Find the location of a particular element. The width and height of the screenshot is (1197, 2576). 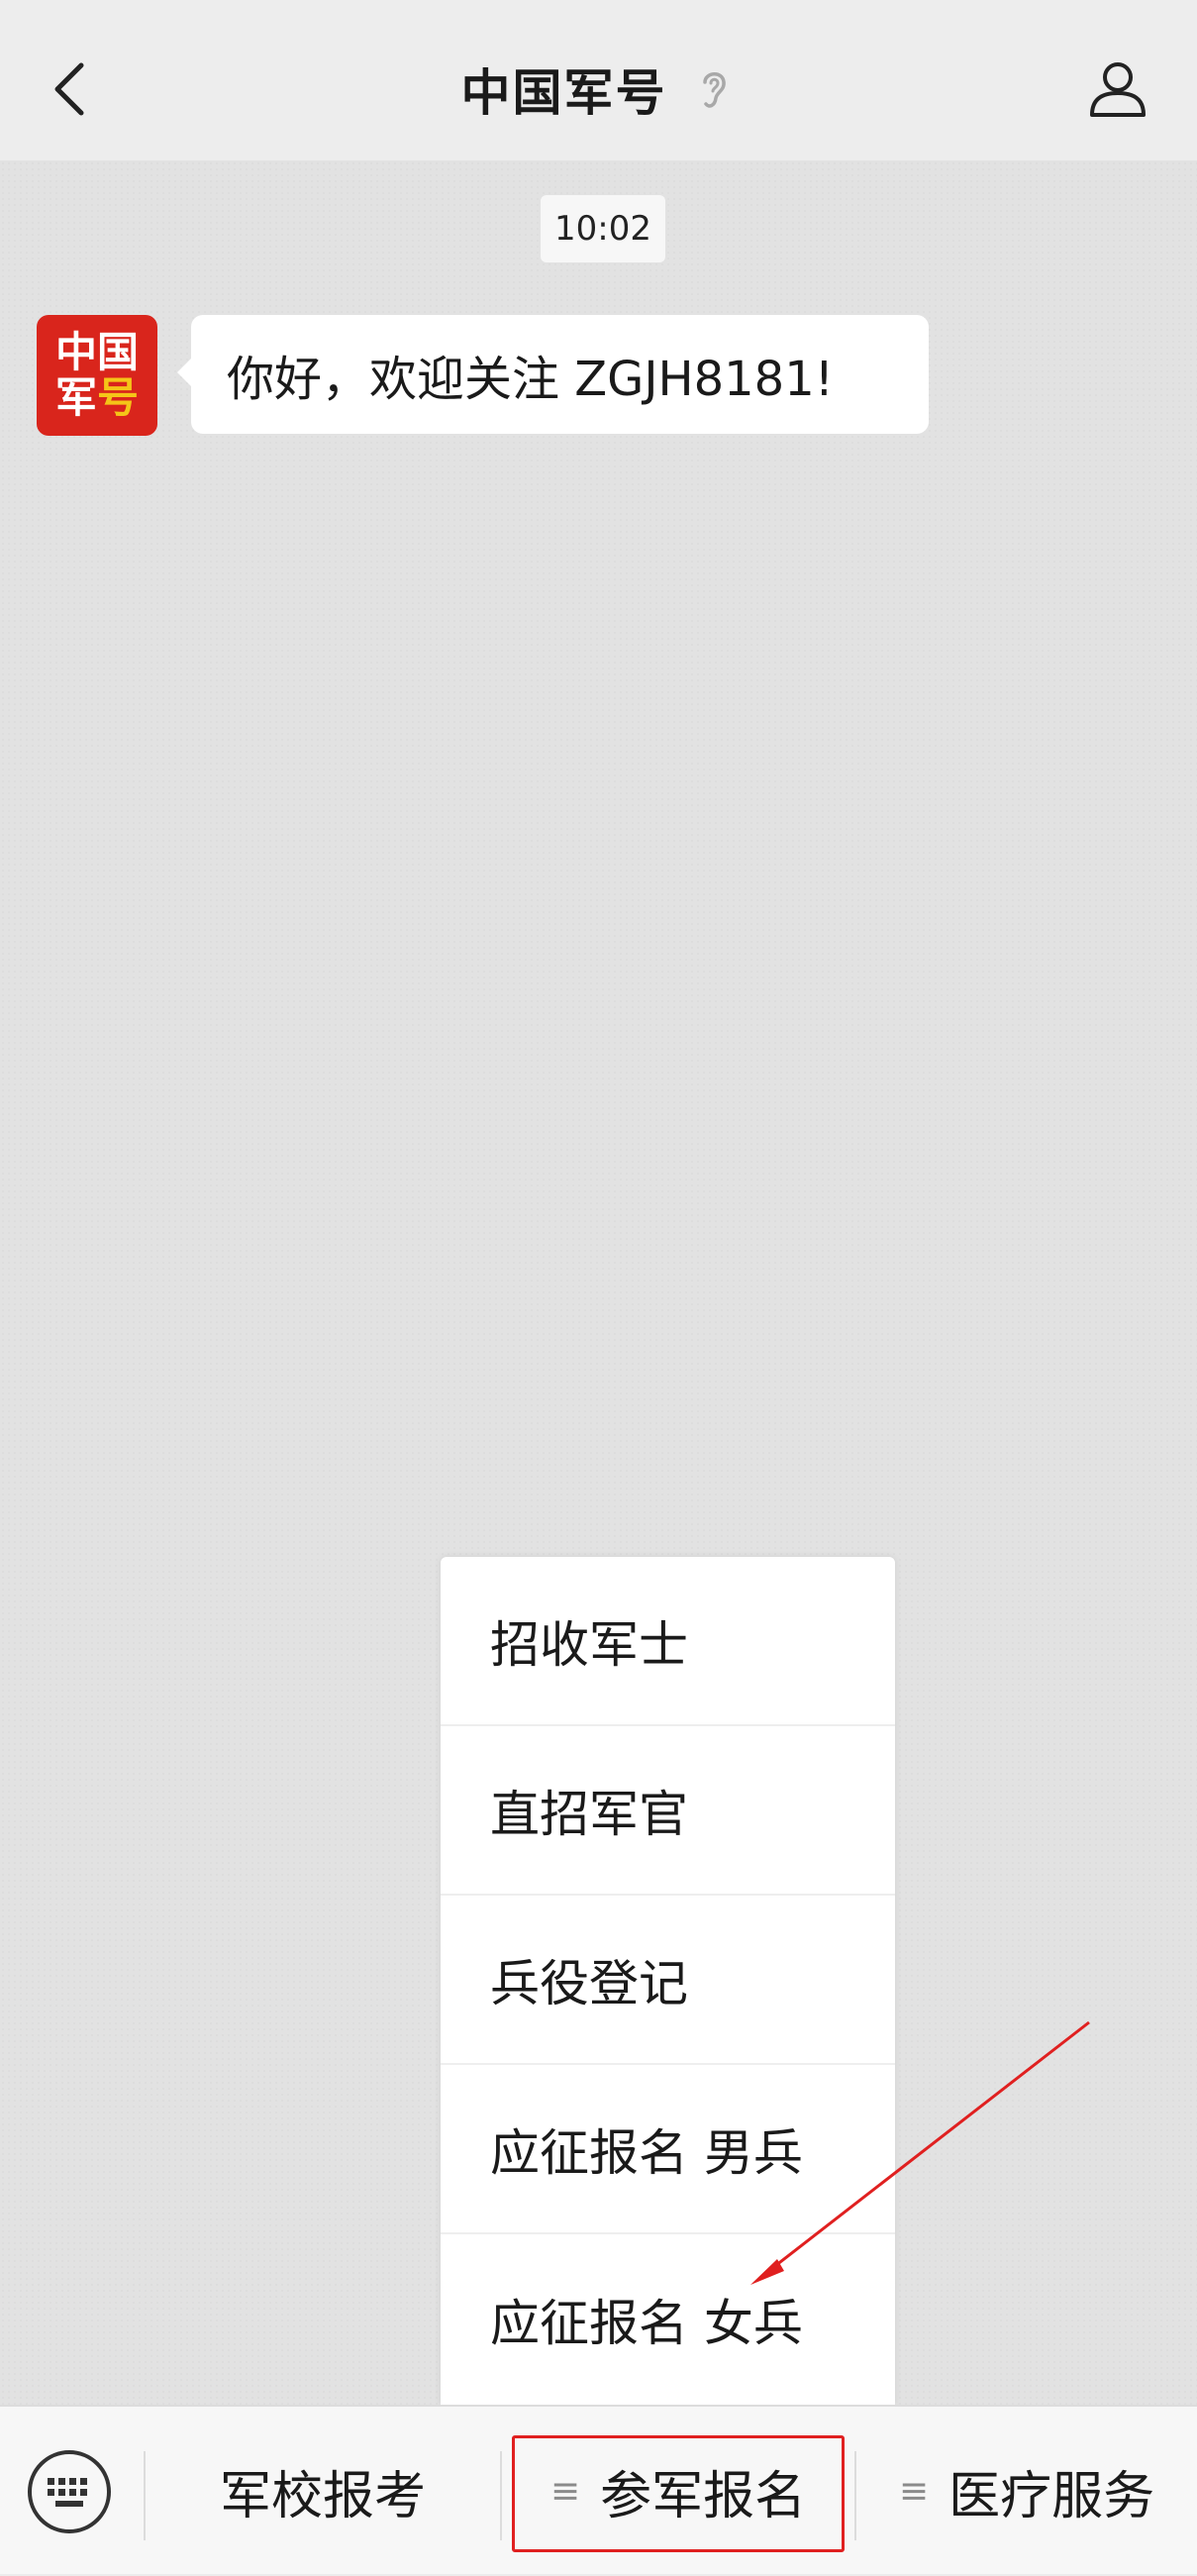

menu-label: 医疗服务 is located at coordinates (1051, 2496).